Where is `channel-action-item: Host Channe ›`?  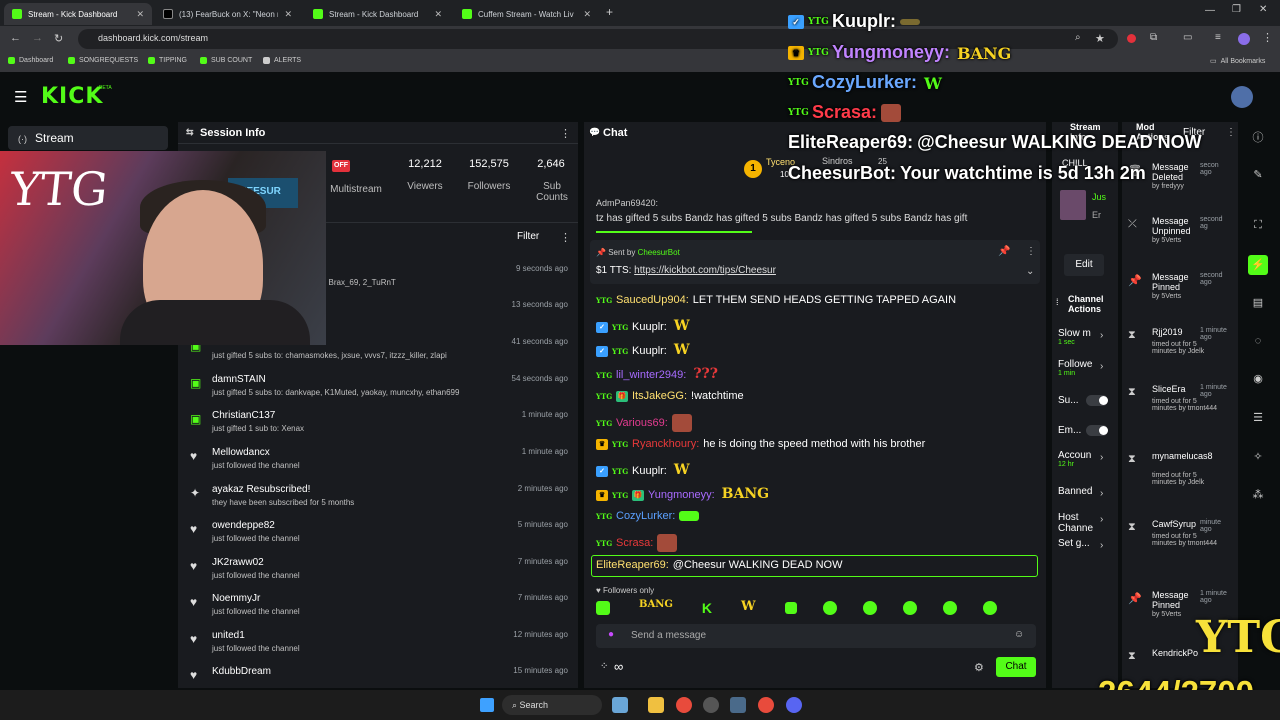 channel-action-item: Host Channe › is located at coordinates (1086, 523).